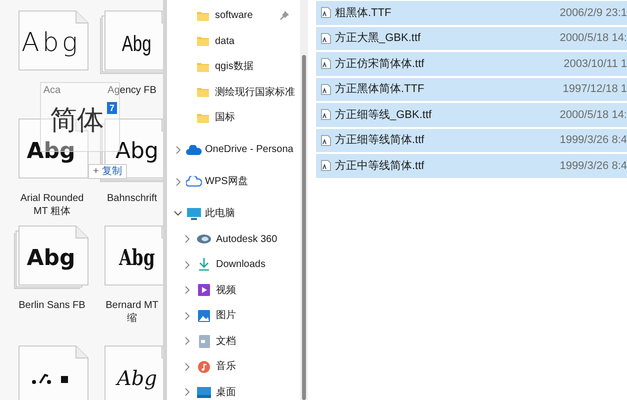 This screenshot has width=627, height=400. I want to click on file-date: 2006/2/9 23:1, so click(593, 13).